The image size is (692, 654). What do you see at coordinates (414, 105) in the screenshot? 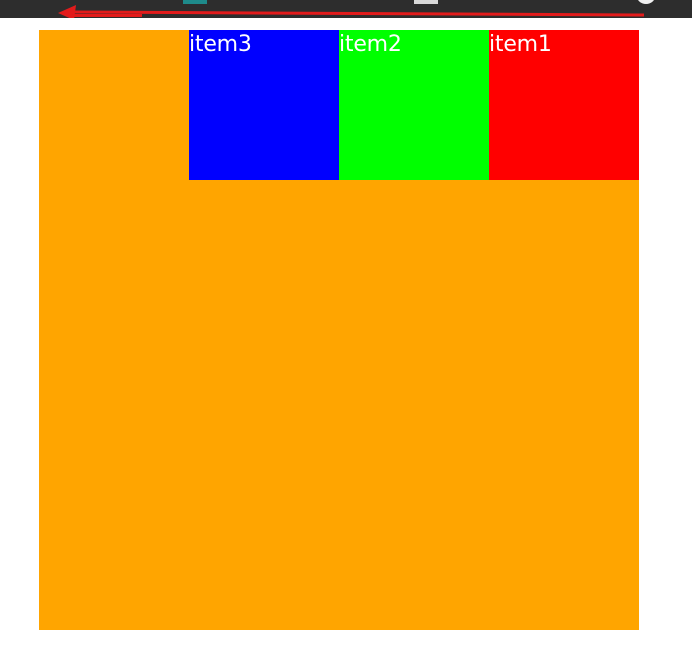
I see `item-box-2: item2` at bounding box center [414, 105].